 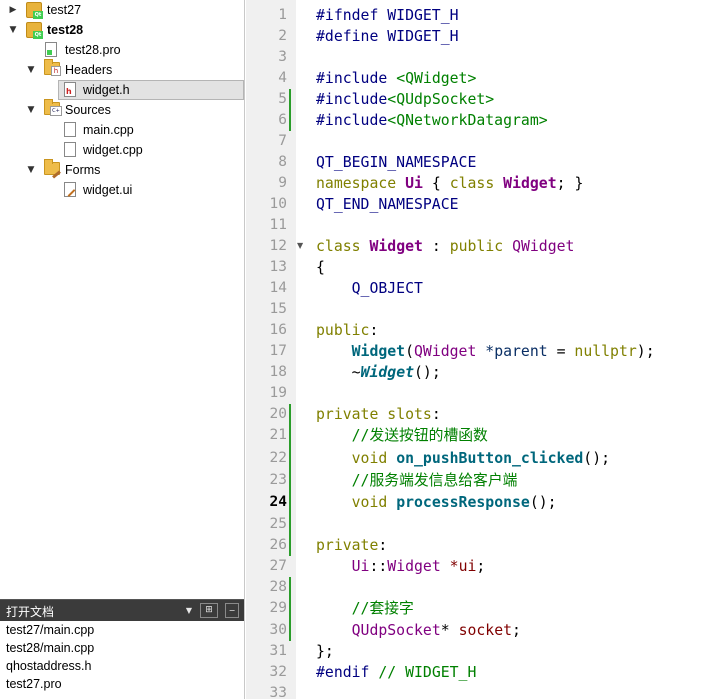 I want to click on open-documents-header: 打开文档 ▼ ⊞ −, so click(x=122, y=610).